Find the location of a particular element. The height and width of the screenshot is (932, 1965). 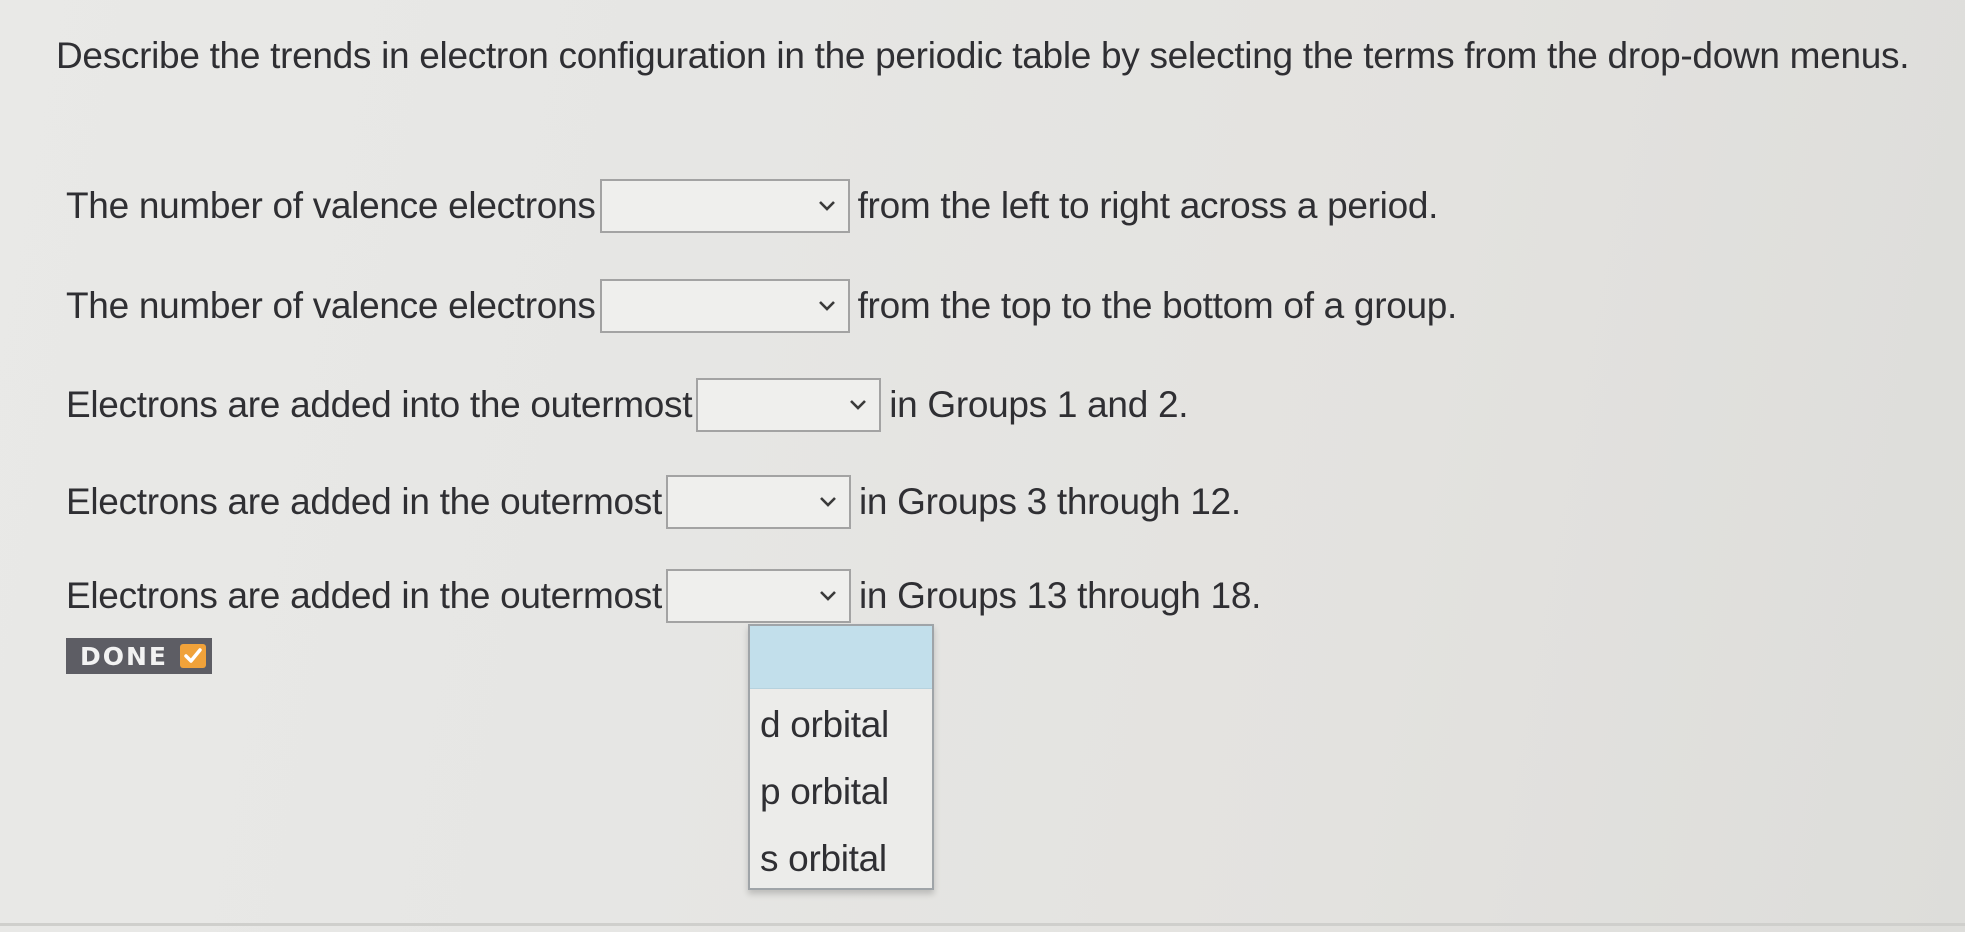

question-1-select is located at coordinates (724, 206).